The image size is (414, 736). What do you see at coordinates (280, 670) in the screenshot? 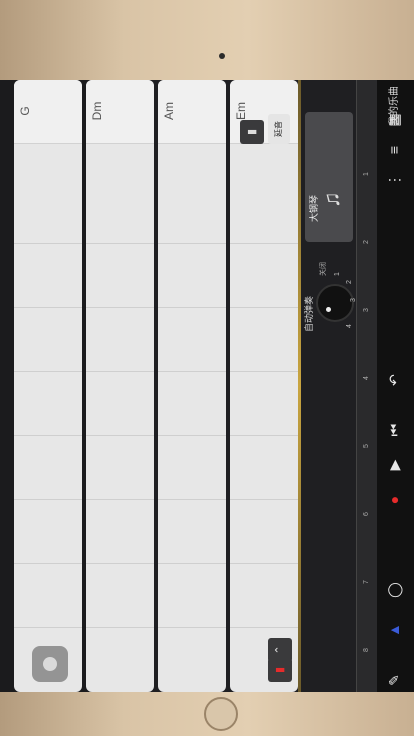
I see `keyboard-toggle-icon: ▮` at bounding box center [280, 670].